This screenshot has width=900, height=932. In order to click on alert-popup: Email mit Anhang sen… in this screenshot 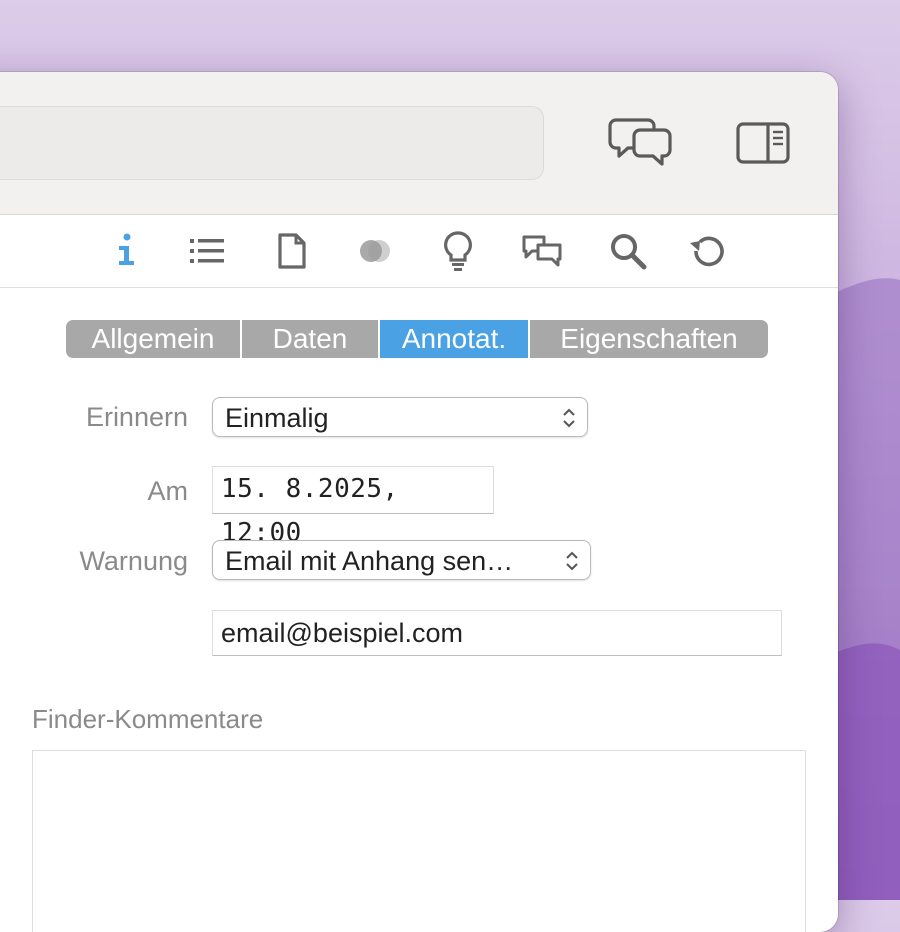, I will do `click(401, 560)`.